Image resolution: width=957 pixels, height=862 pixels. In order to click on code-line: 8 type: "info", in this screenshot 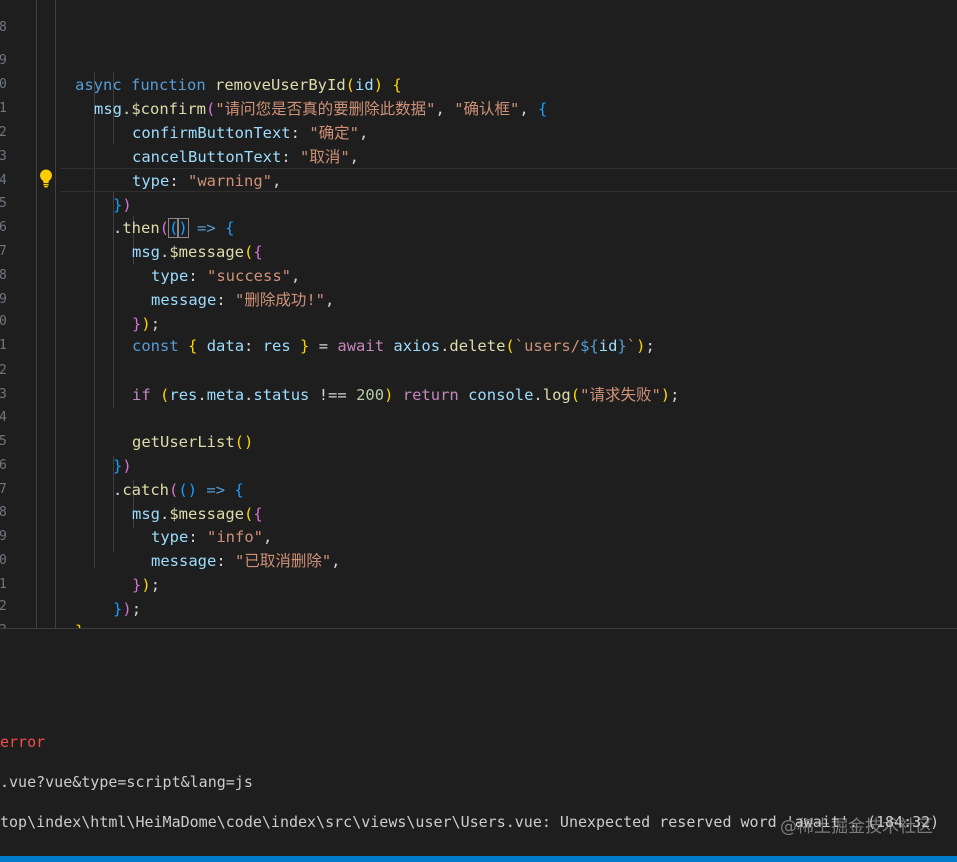, I will do `click(478, 511)`.